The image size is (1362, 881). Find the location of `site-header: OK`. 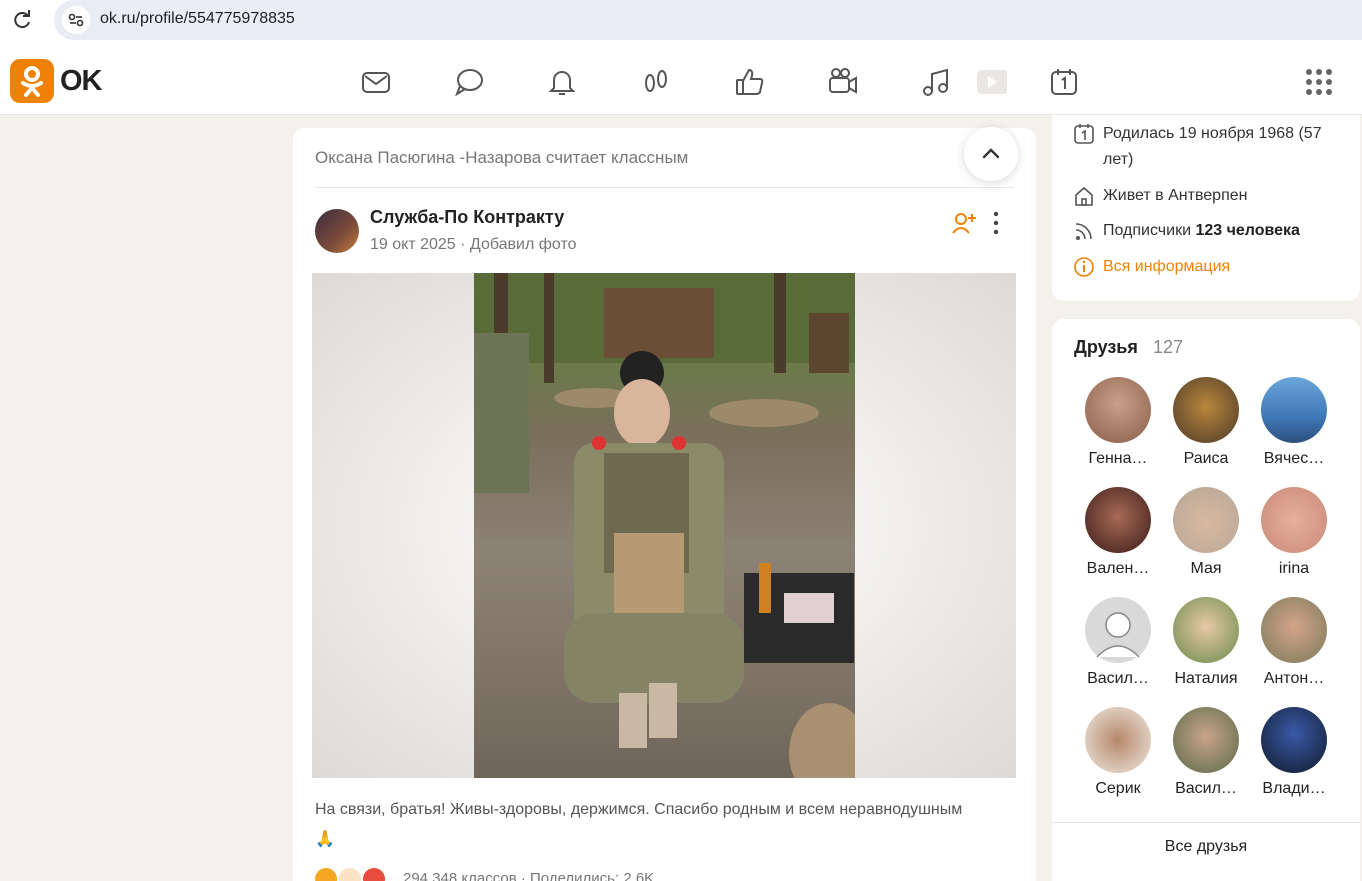

site-header: OK is located at coordinates (681, 81).